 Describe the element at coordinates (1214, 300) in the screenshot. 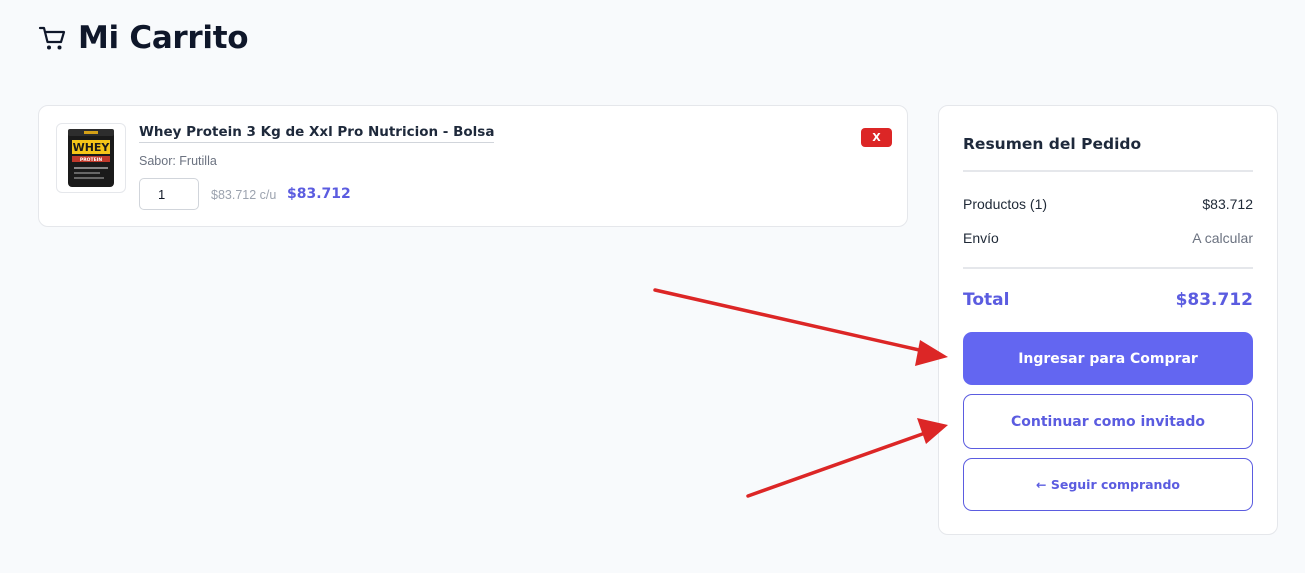

I see `total-value: $83.712` at that location.